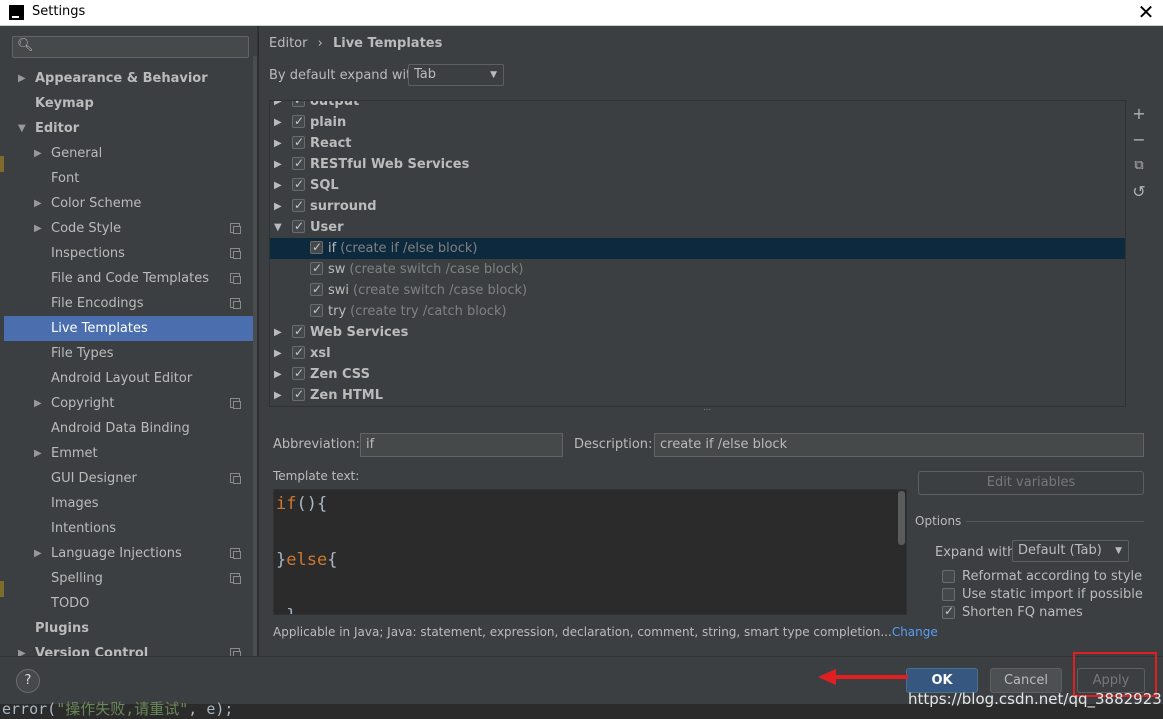  I want to click on sidebar-item: Intentions, so click(130, 528).